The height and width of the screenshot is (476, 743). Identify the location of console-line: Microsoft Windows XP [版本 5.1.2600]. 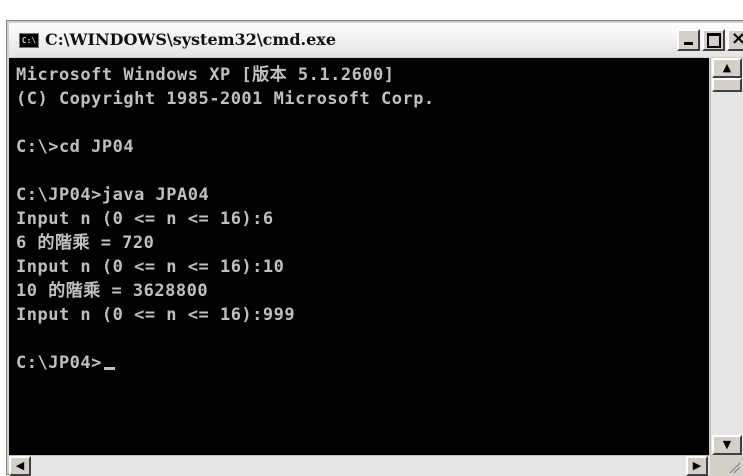
(205, 75).